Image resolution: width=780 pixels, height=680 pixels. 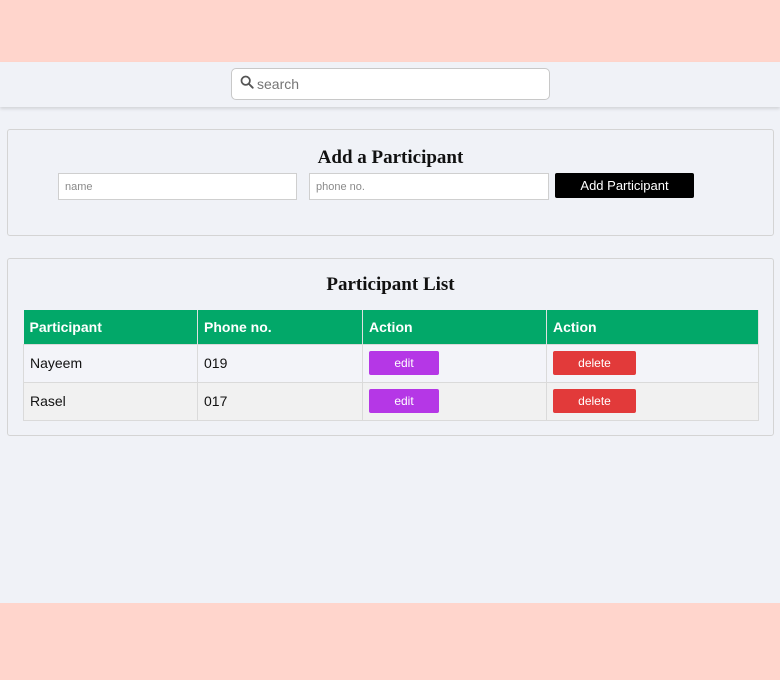 I want to click on column-header-participant: Participant, so click(x=110, y=327).